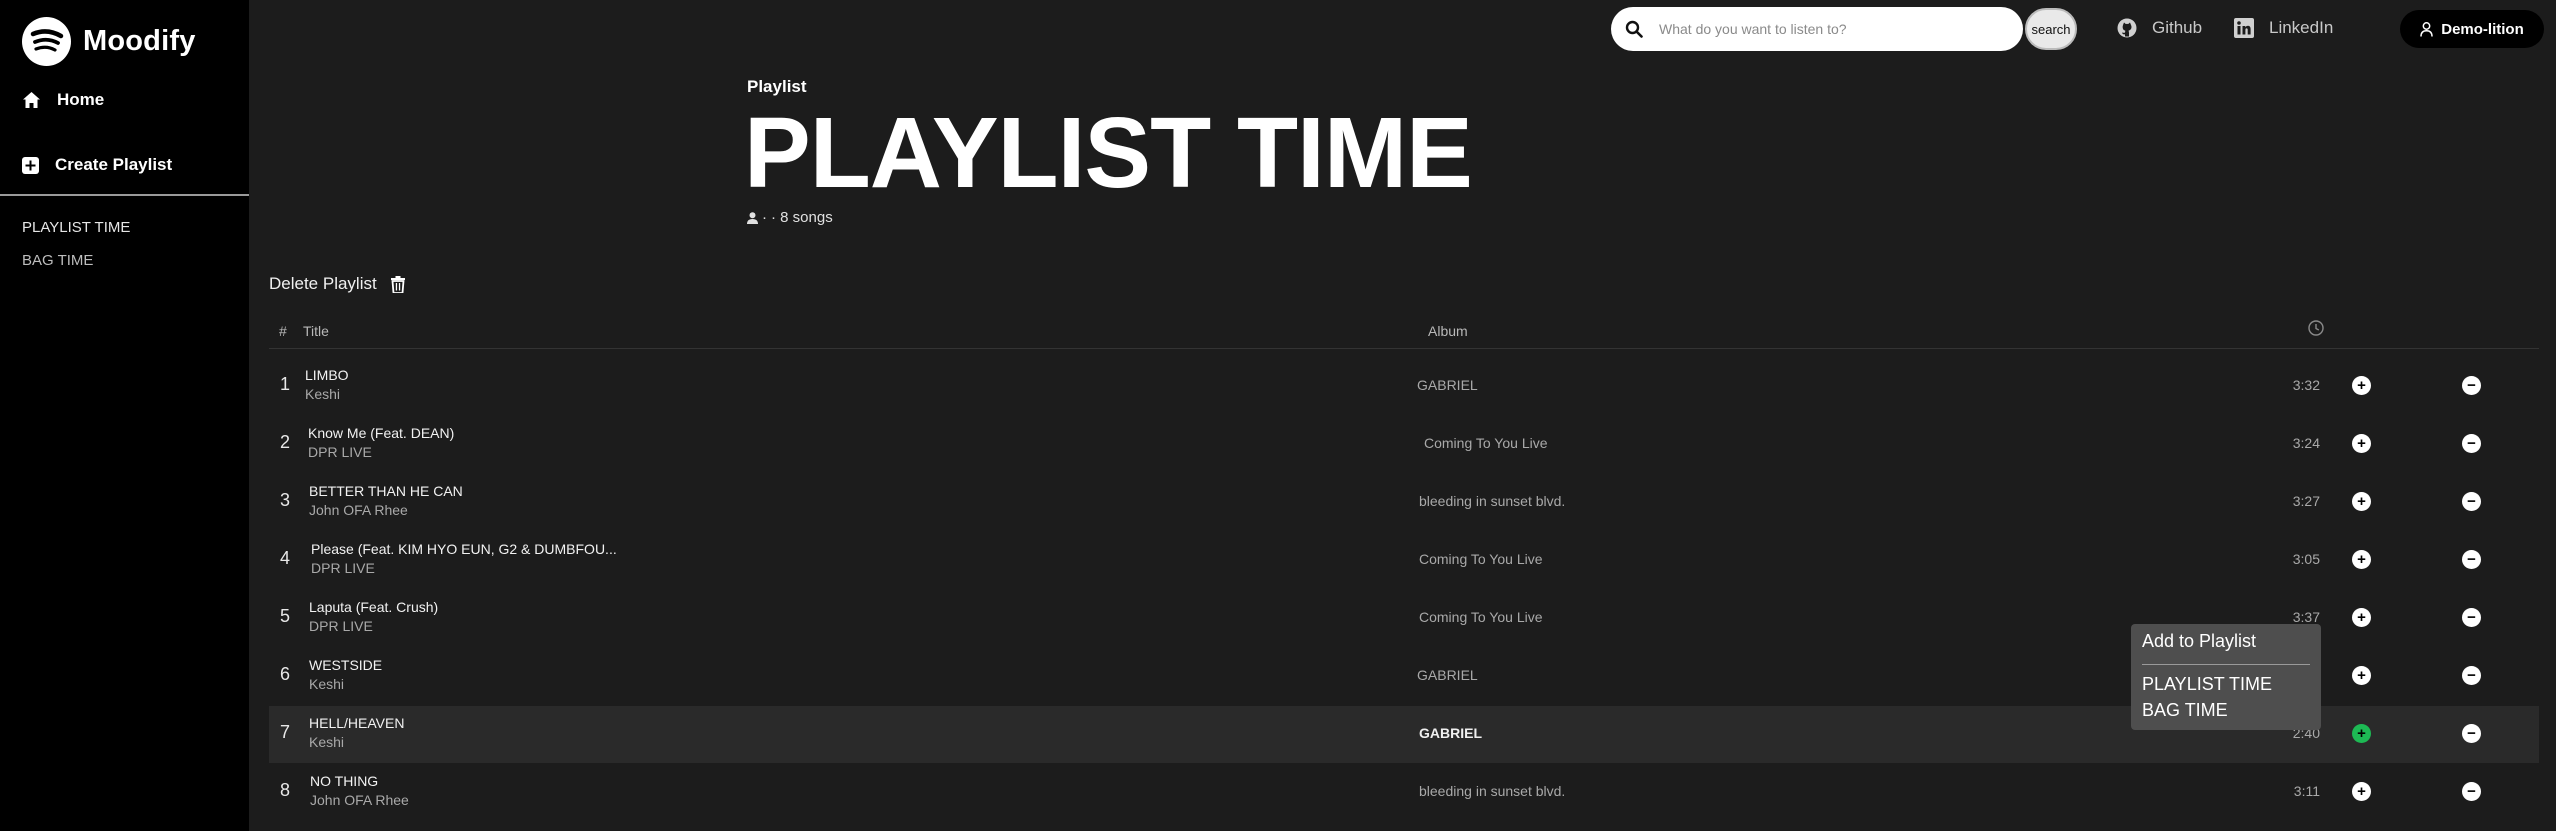  Describe the element at coordinates (285, 500) in the screenshot. I see `track-number: 3` at that location.